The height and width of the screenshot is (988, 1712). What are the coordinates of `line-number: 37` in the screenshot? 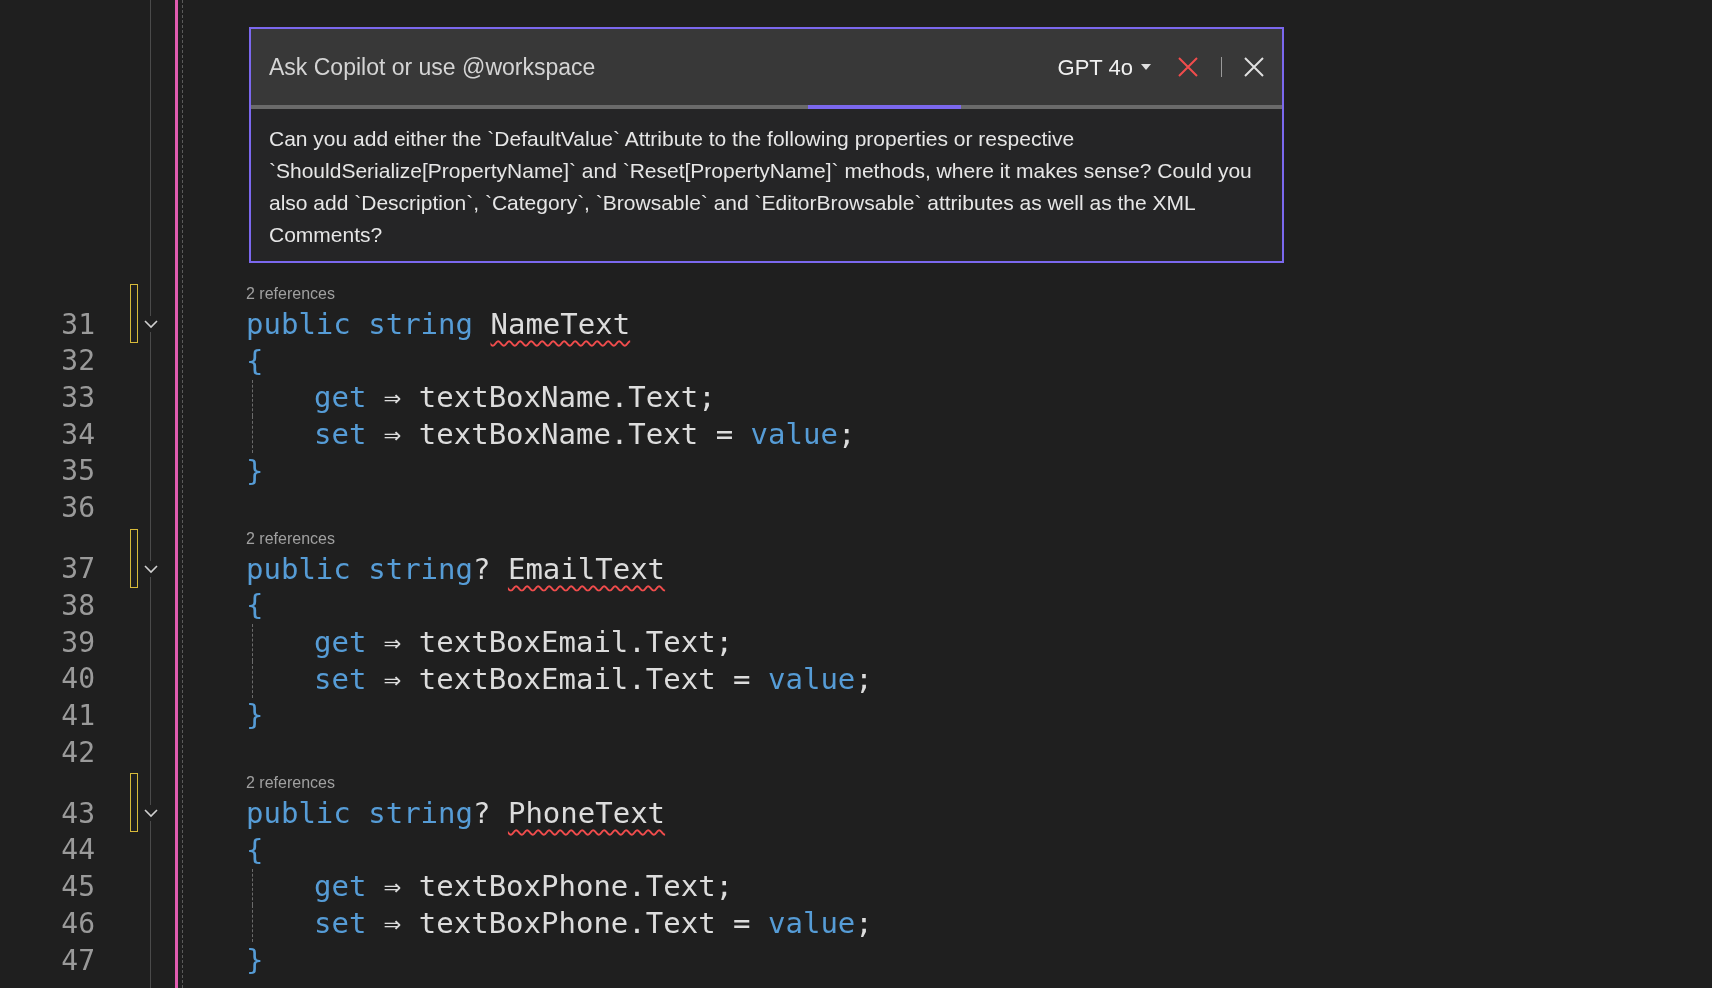 It's located at (78, 569).